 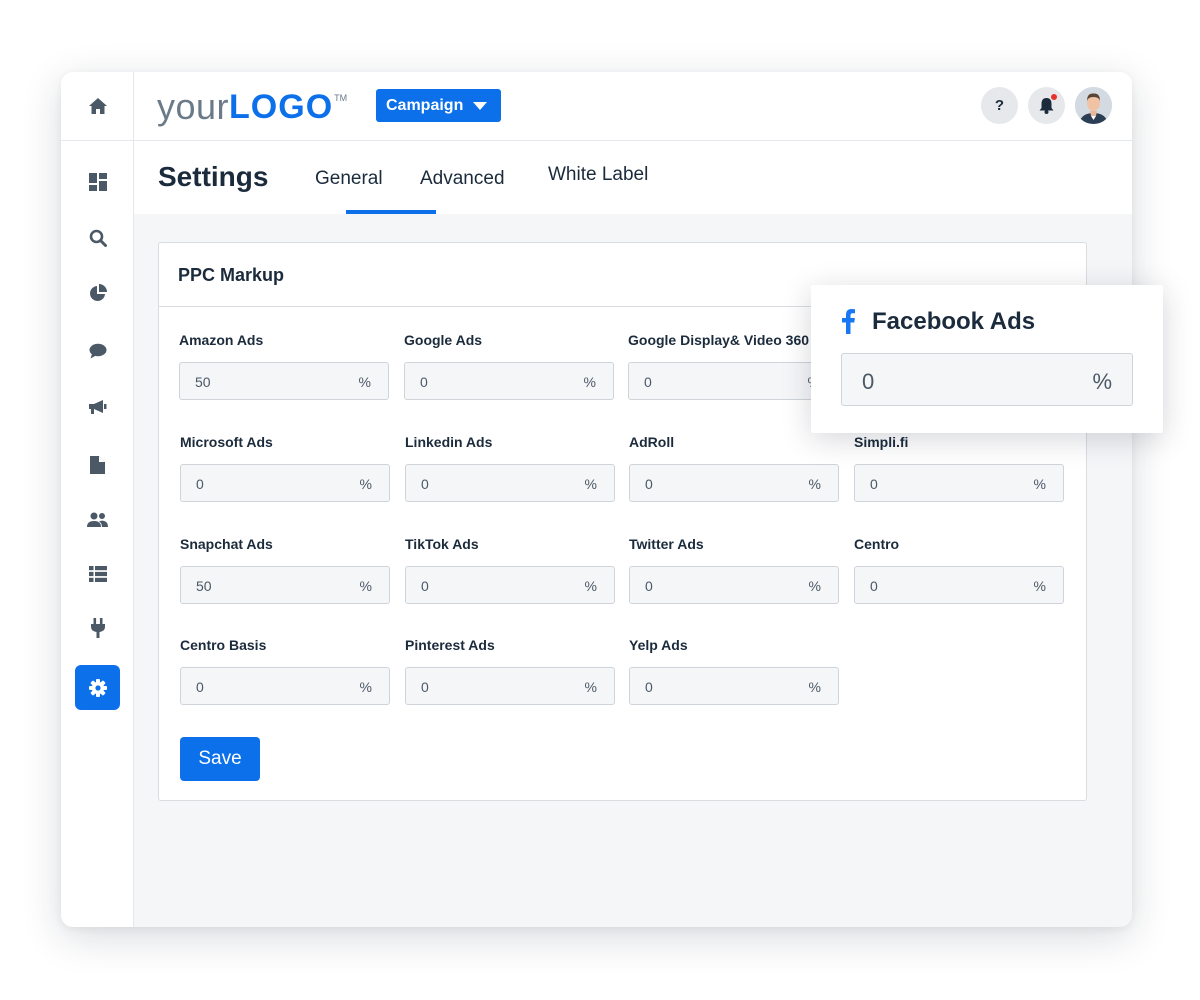 I want to click on page-title: Settings, so click(x=213, y=176).